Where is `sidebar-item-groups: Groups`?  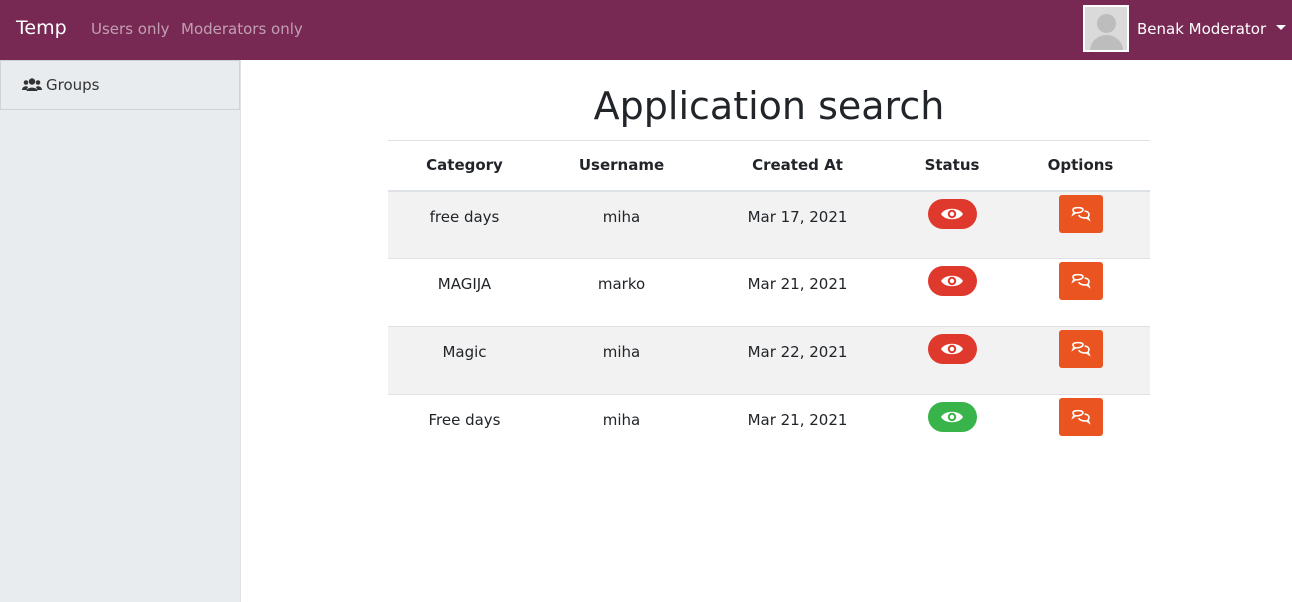 sidebar-item-groups: Groups is located at coordinates (120, 85).